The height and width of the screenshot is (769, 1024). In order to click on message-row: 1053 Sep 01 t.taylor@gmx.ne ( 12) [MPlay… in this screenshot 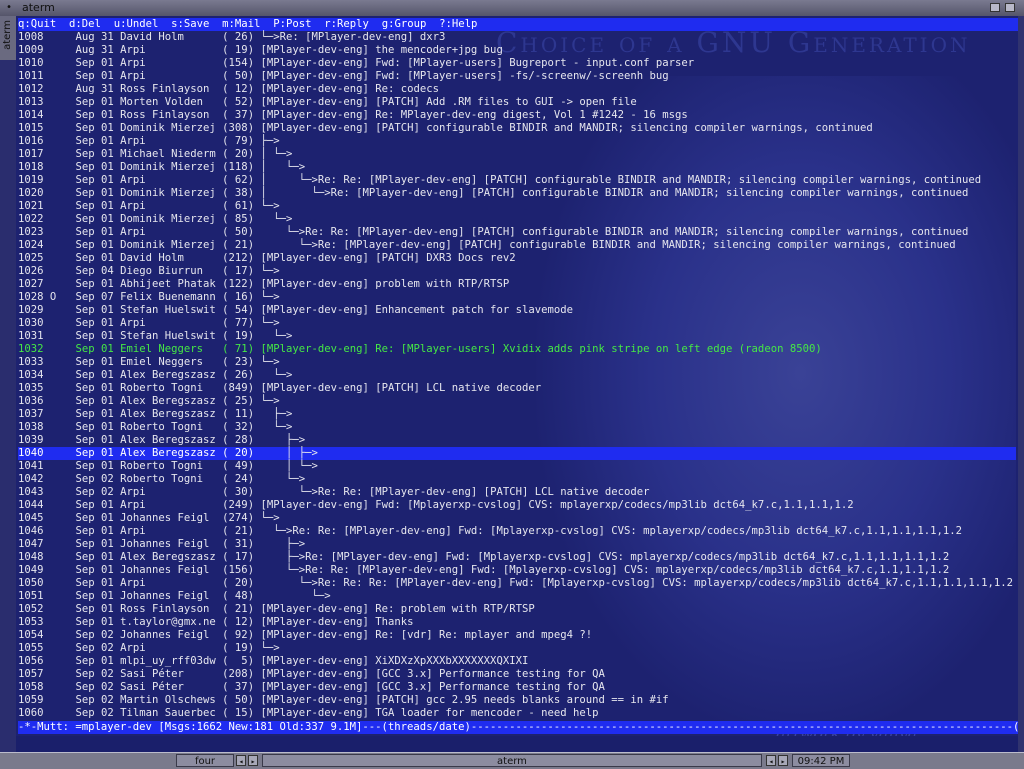, I will do `click(517, 622)`.